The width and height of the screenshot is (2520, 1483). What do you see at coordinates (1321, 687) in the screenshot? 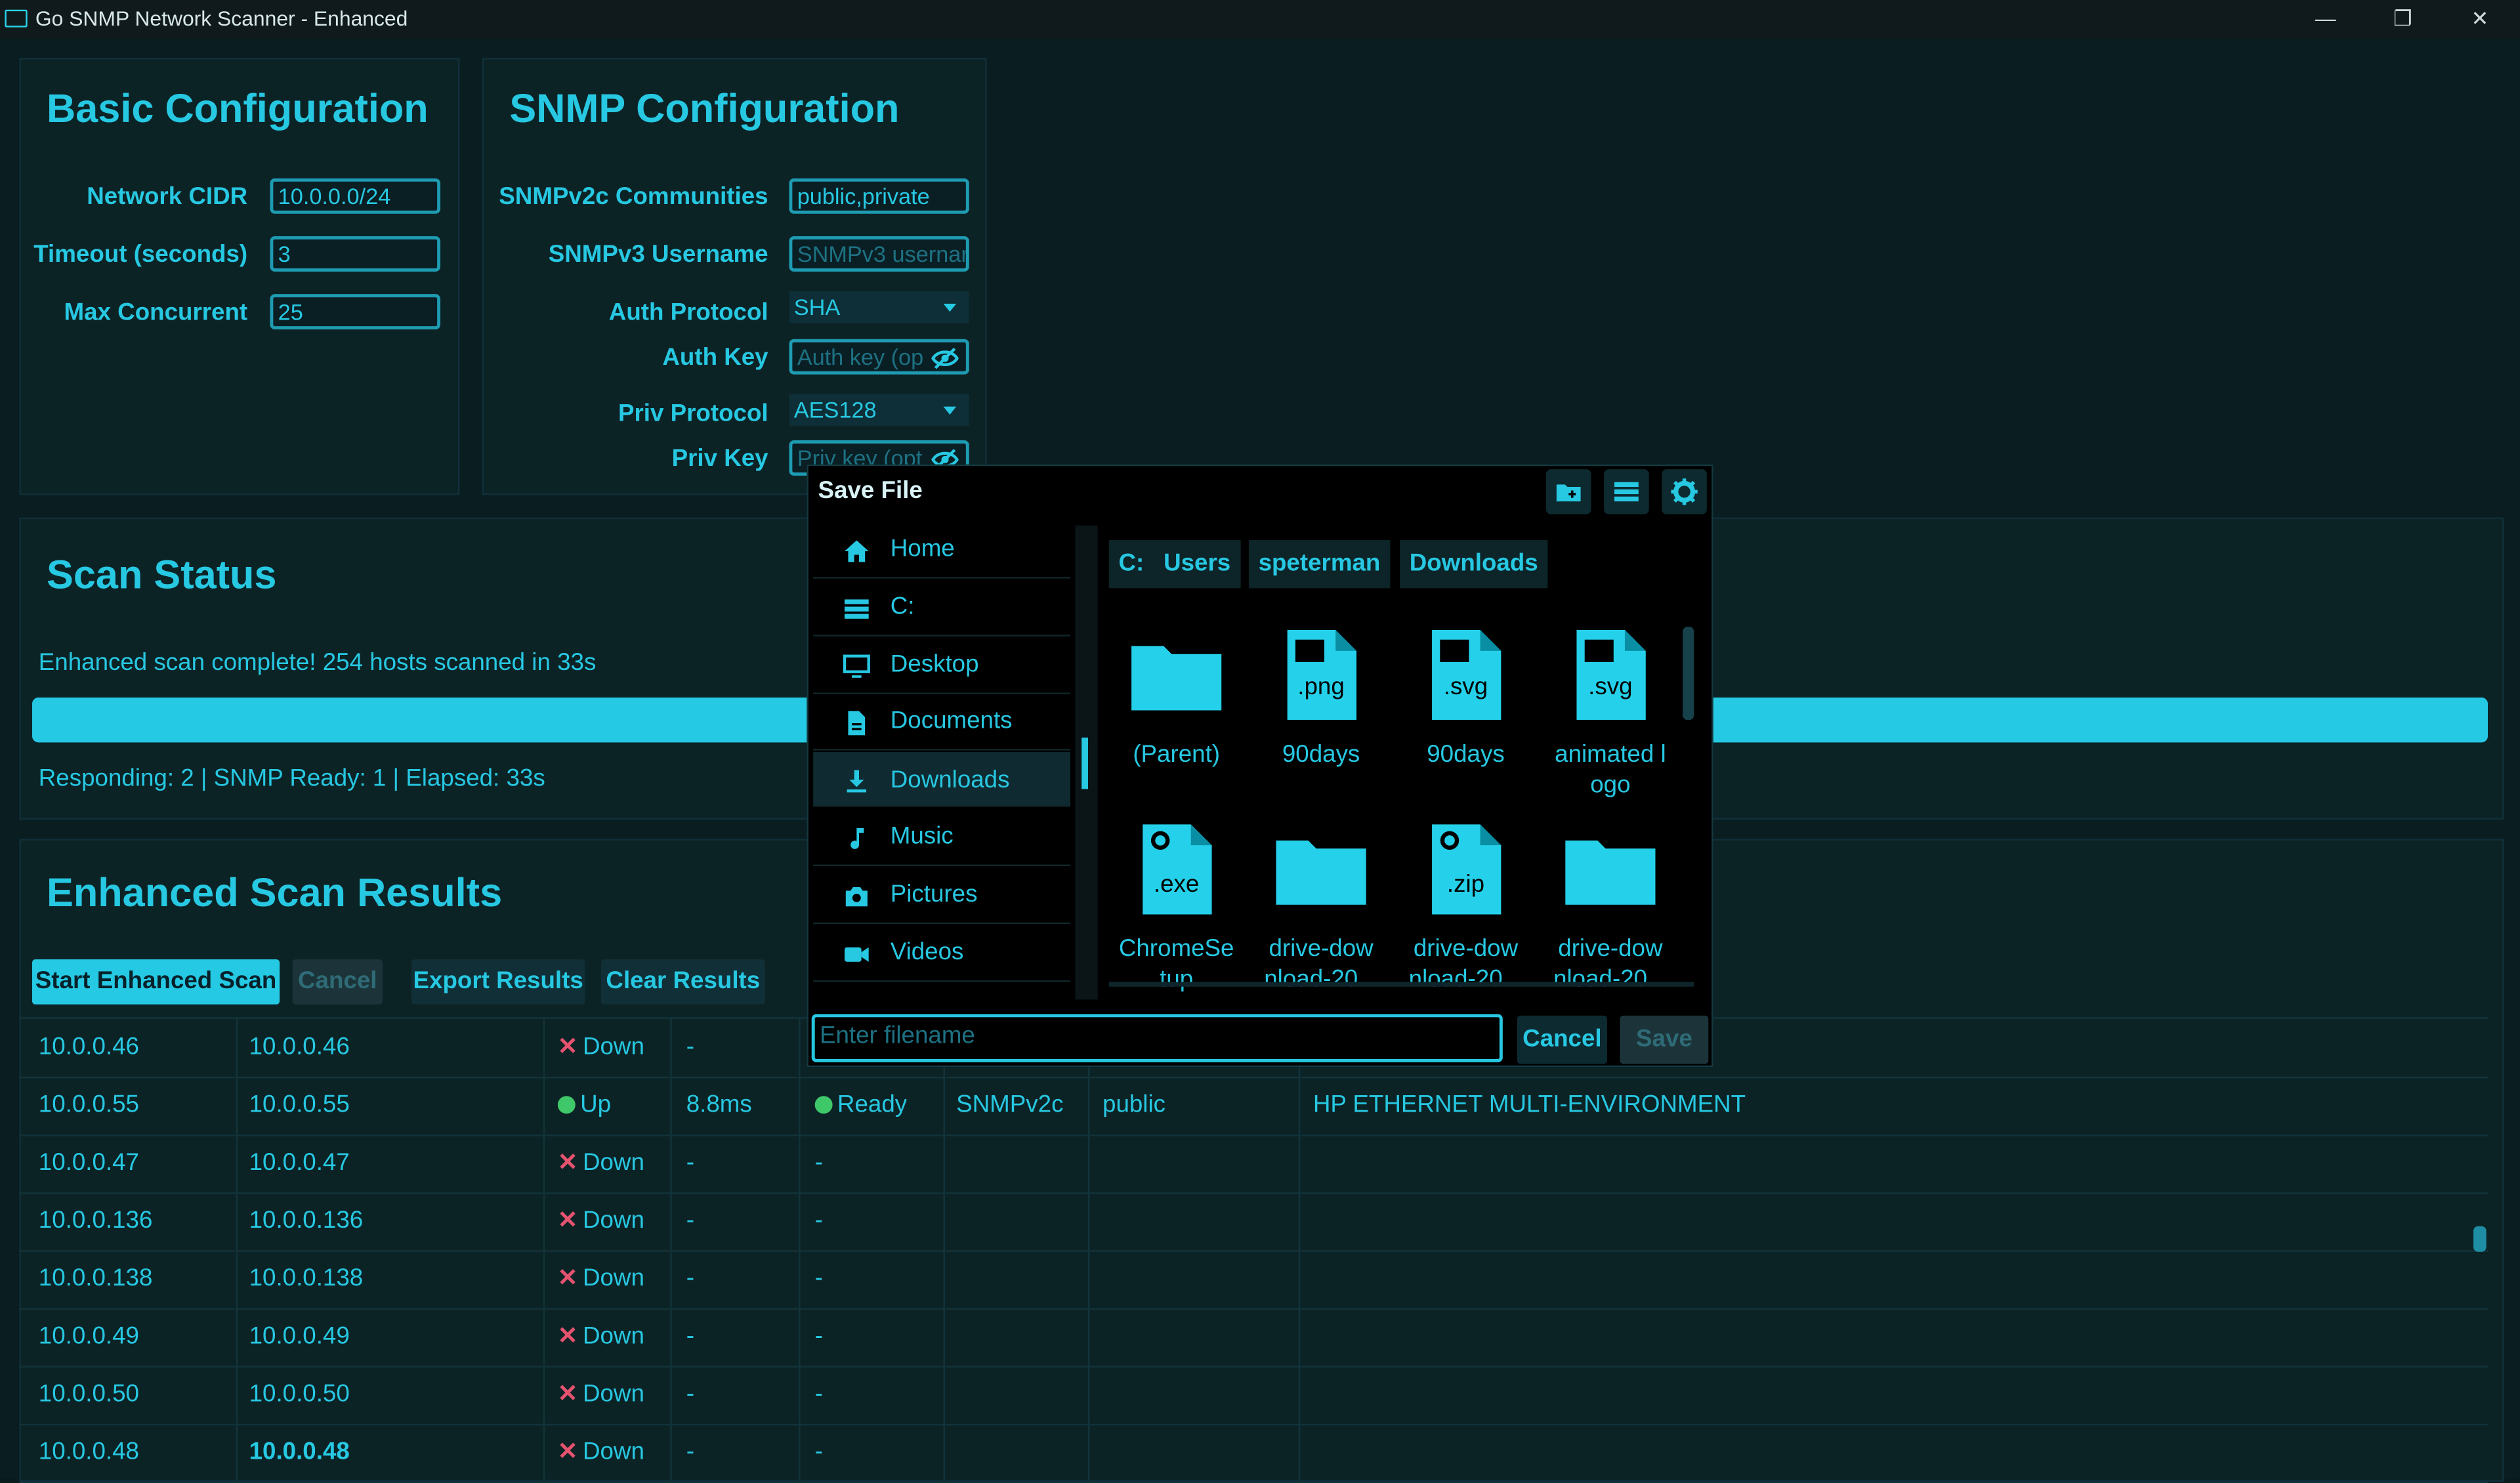
I see `file-extension: .png` at bounding box center [1321, 687].